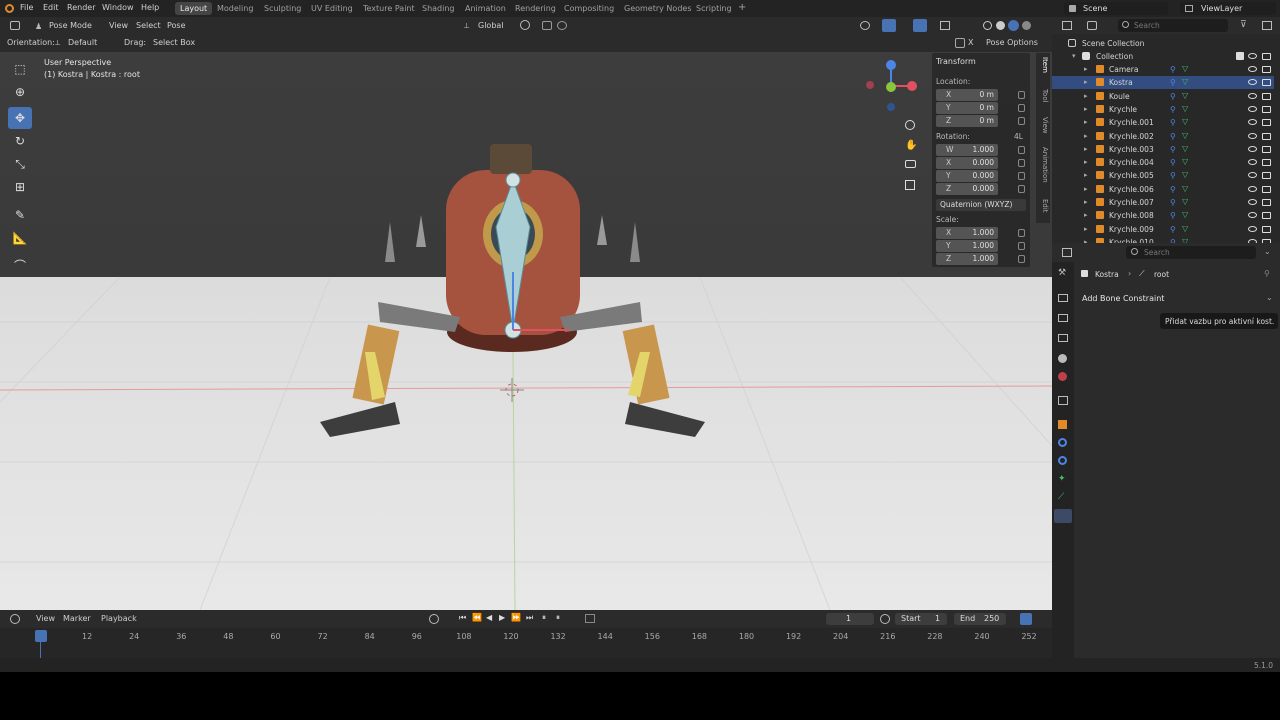 This screenshot has height=720, width=1280. I want to click on render-props-icon, so click(1063, 298).